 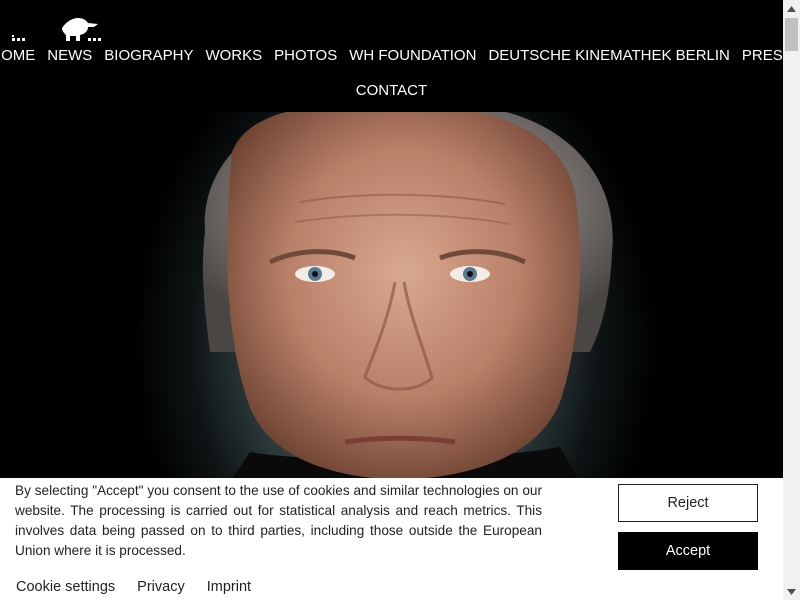 What do you see at coordinates (791, 591) in the screenshot?
I see `chevron-down-icon` at bounding box center [791, 591].